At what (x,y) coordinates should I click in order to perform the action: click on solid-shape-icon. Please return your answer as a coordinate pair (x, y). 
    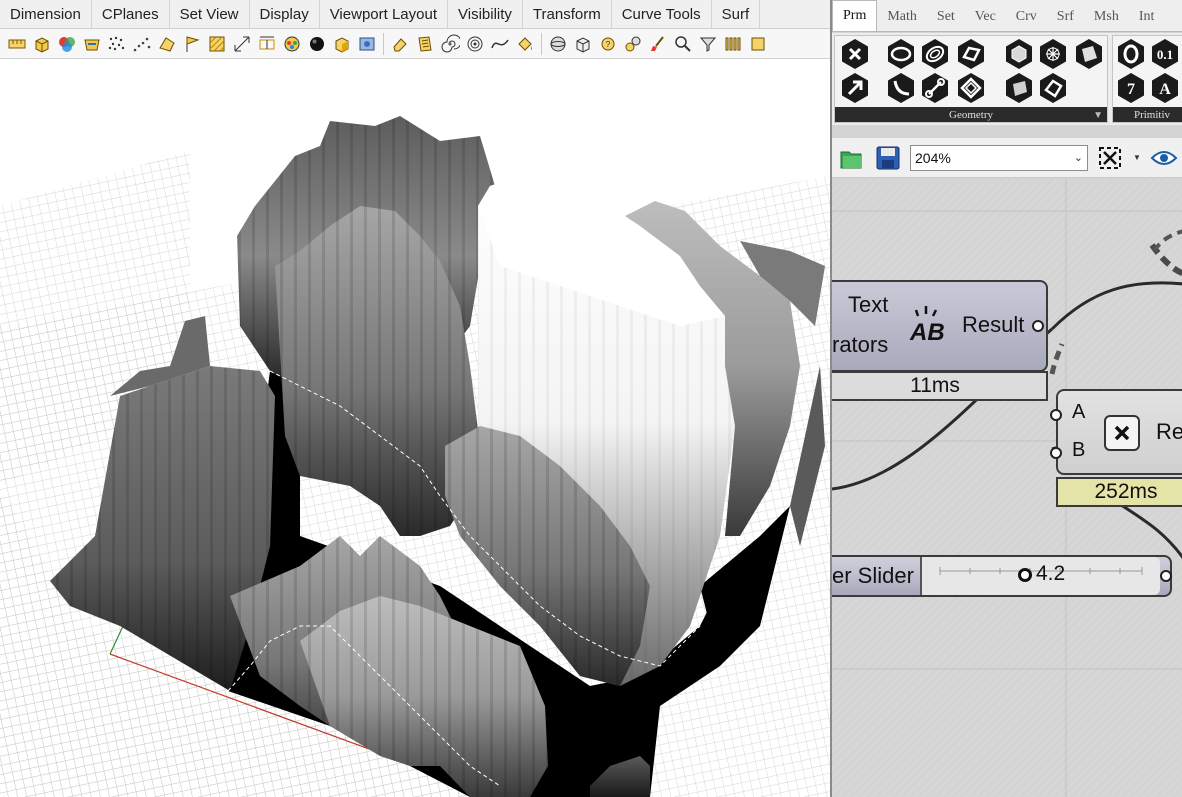
    Looking at the image, I should click on (167, 44).